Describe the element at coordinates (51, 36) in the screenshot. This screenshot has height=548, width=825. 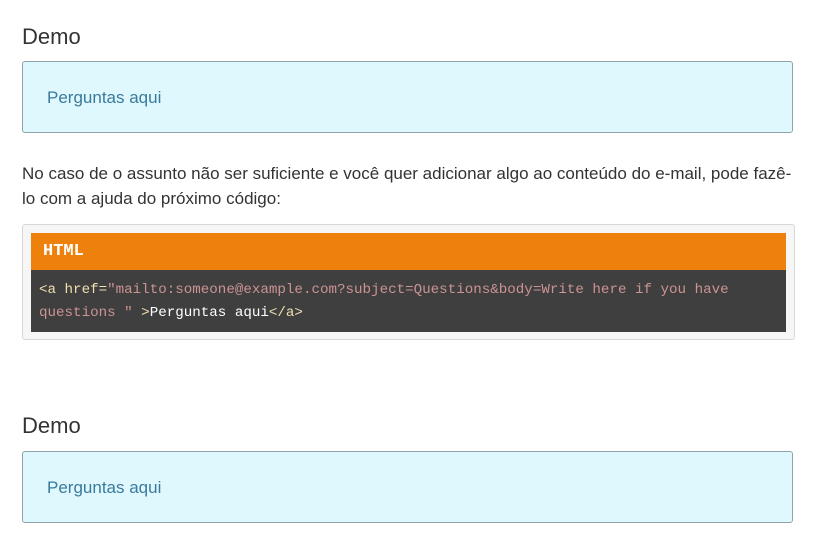
I see `demo-heading-1: Demo` at that location.